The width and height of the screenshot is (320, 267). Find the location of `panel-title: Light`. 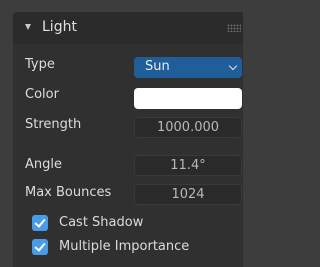

panel-title: Light is located at coordinates (59, 27).